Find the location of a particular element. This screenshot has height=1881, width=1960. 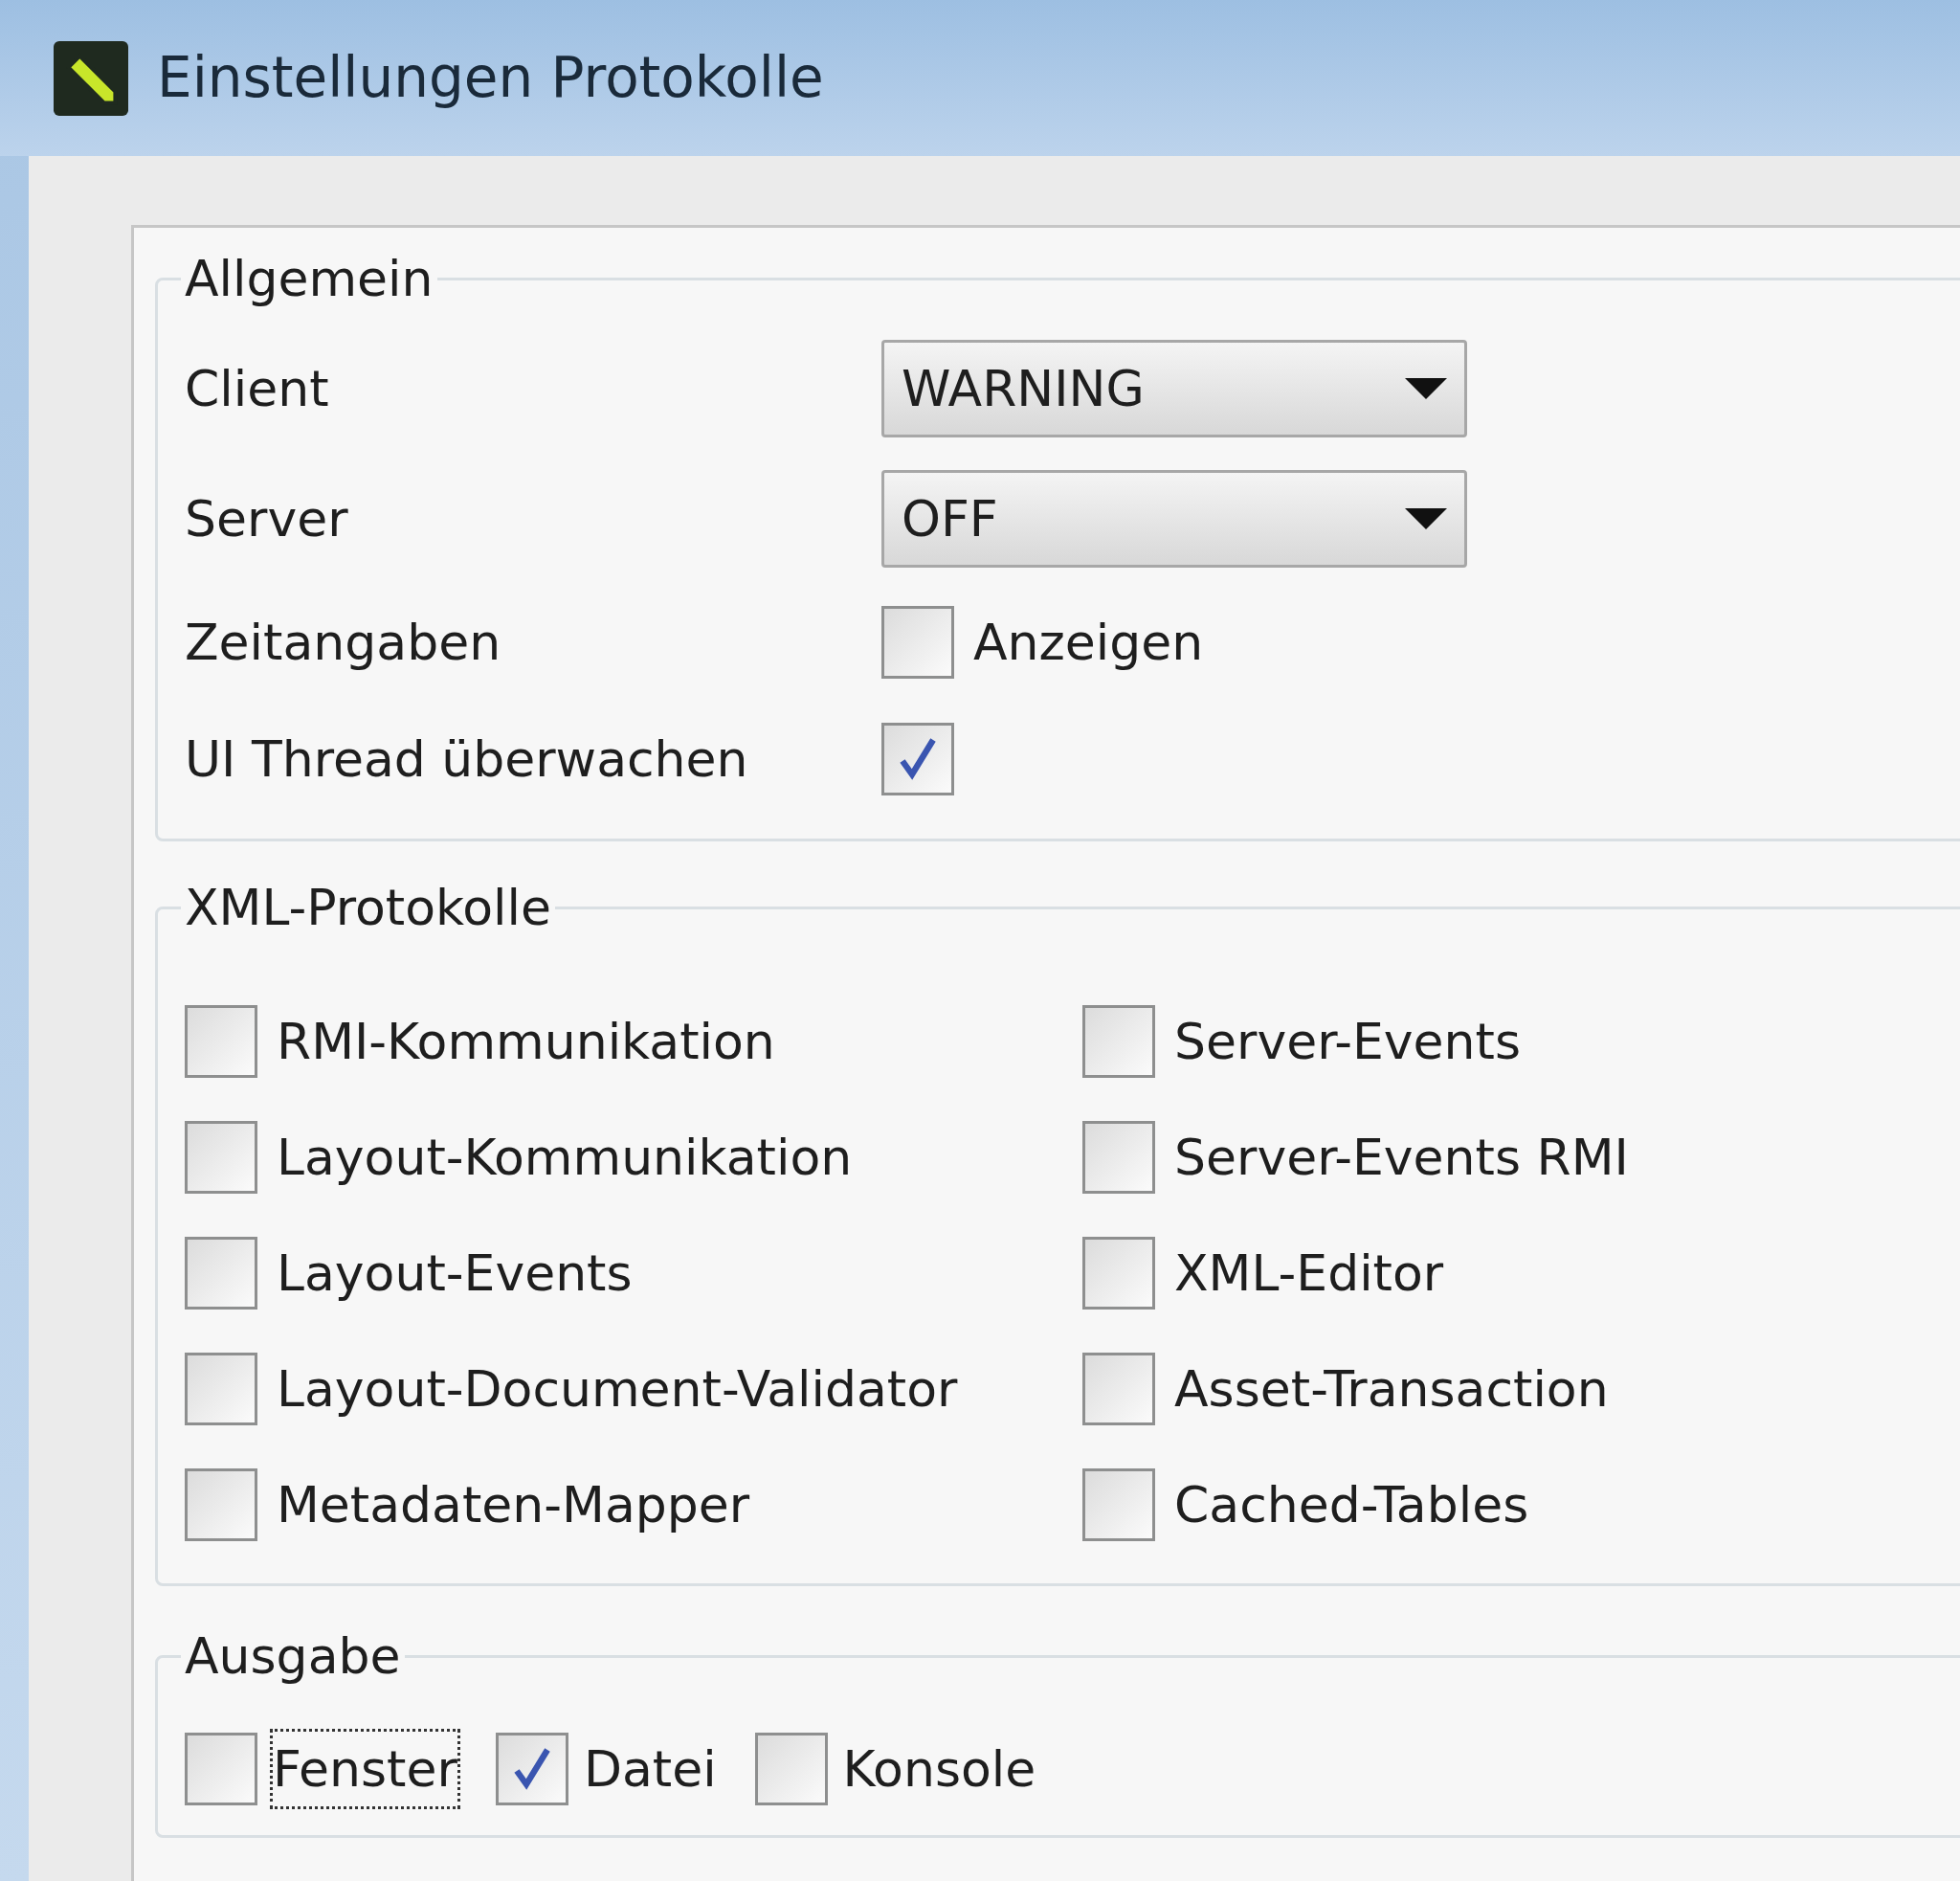

field-label: UI Thread überwachen is located at coordinates (467, 759).